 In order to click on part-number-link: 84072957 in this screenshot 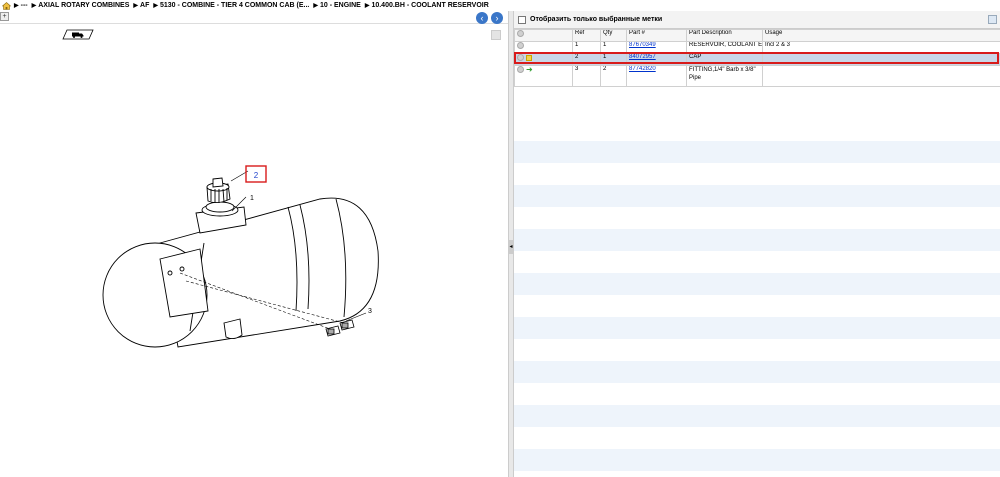, I will do `click(642, 58)`.